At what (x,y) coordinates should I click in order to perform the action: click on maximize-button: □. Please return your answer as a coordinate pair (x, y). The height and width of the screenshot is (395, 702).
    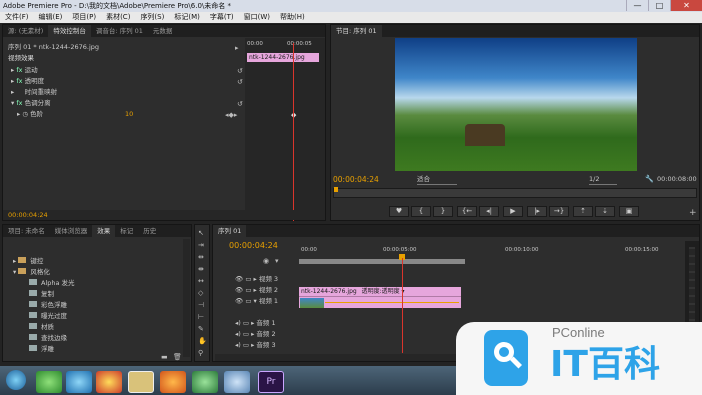
    Looking at the image, I should click on (659, 5).